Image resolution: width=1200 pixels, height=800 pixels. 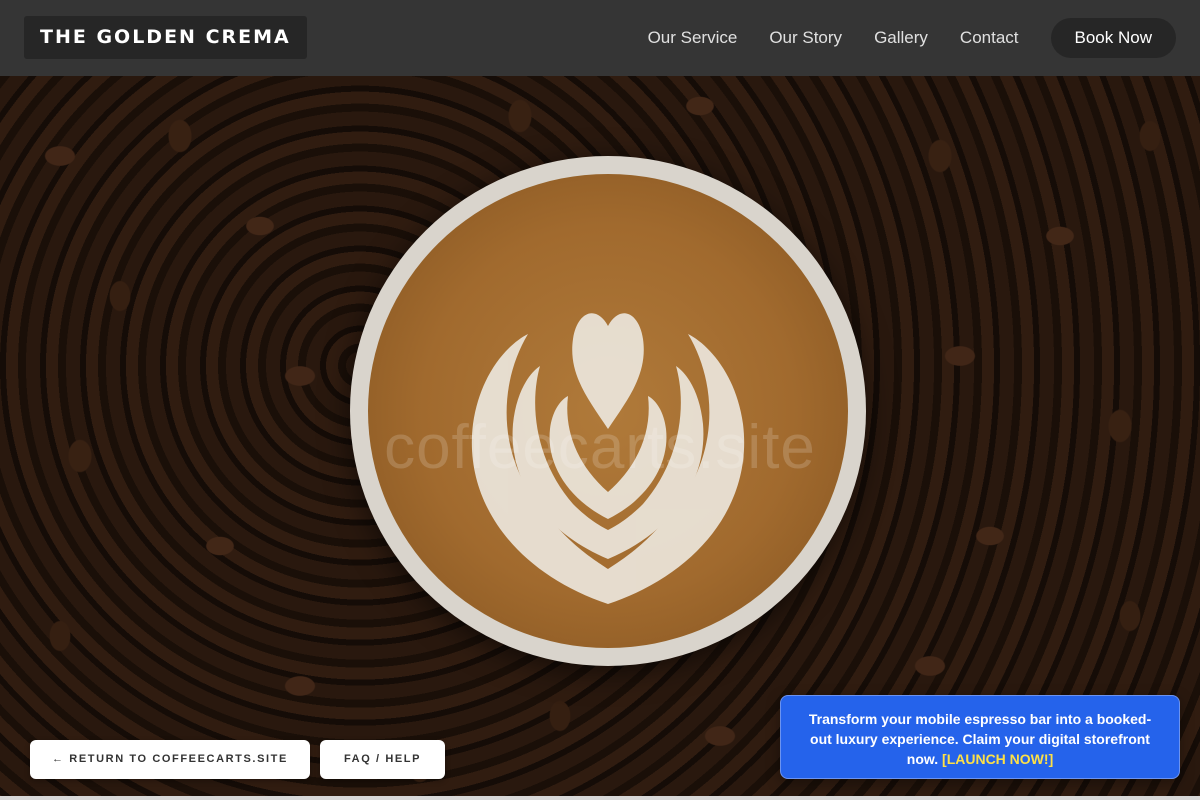 I want to click on return-to-site-button: ← RETURN TO COFFEECARTS.SITE, so click(x=170, y=759).